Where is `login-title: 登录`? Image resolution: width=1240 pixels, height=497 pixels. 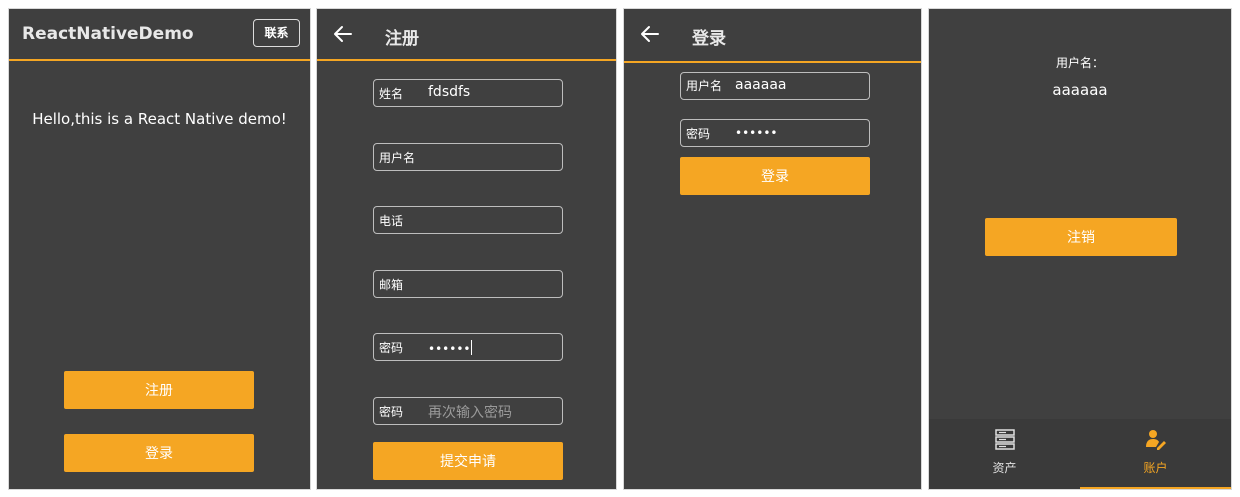
login-title: 登录 is located at coordinates (709, 39).